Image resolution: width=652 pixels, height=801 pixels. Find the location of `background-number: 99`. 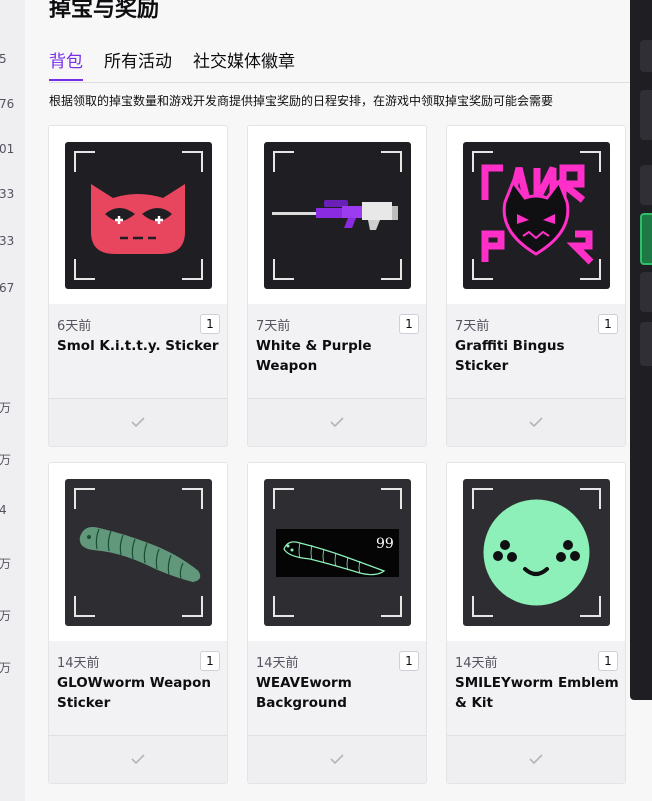

background-number: 99 is located at coordinates (385, 544).